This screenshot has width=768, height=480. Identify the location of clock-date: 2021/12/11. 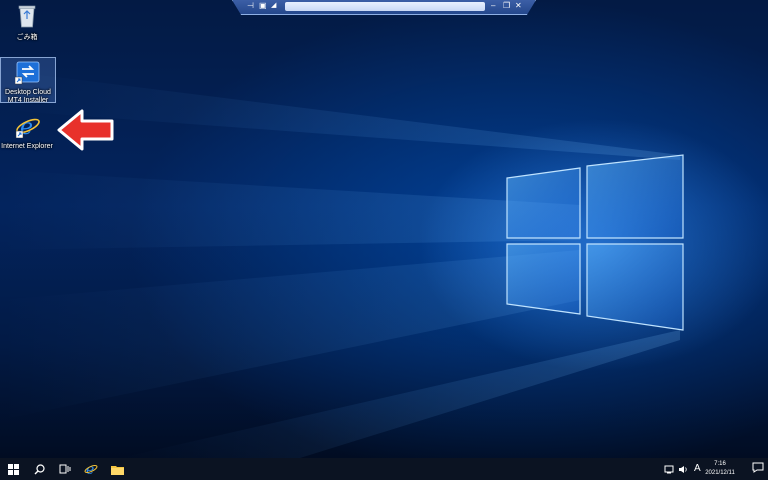
(720, 473).